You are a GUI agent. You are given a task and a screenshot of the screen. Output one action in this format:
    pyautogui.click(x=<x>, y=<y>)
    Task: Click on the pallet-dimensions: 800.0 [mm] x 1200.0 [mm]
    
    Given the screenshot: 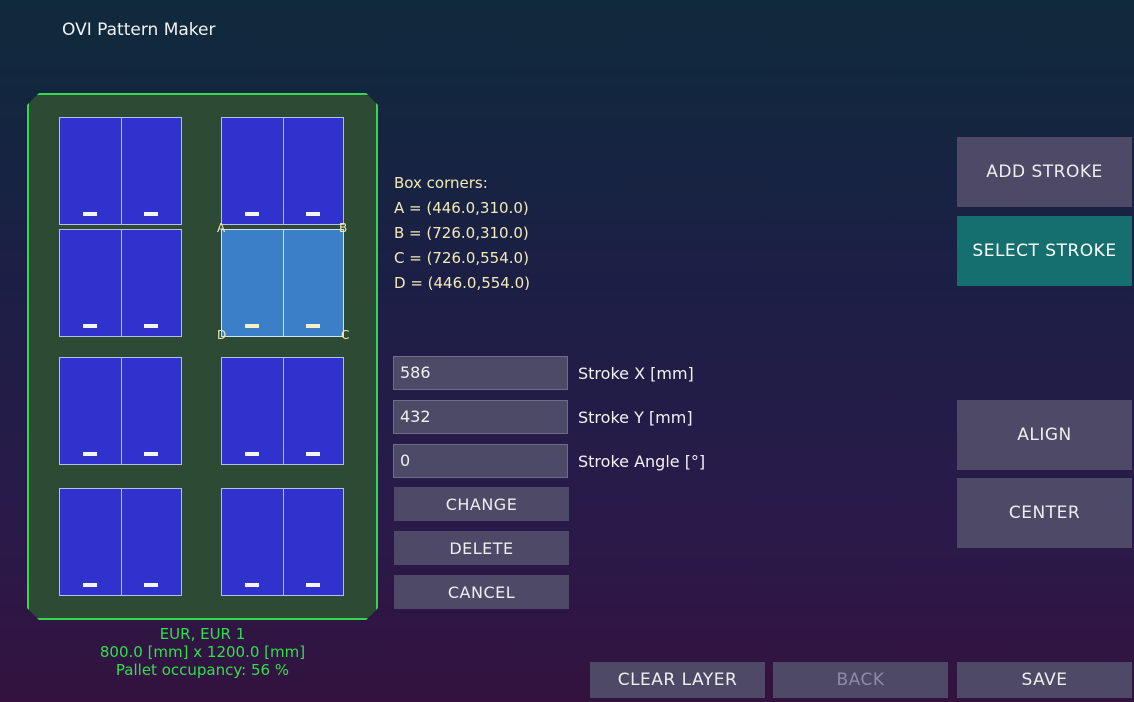 What is the action you would take?
    pyautogui.click(x=202, y=652)
    